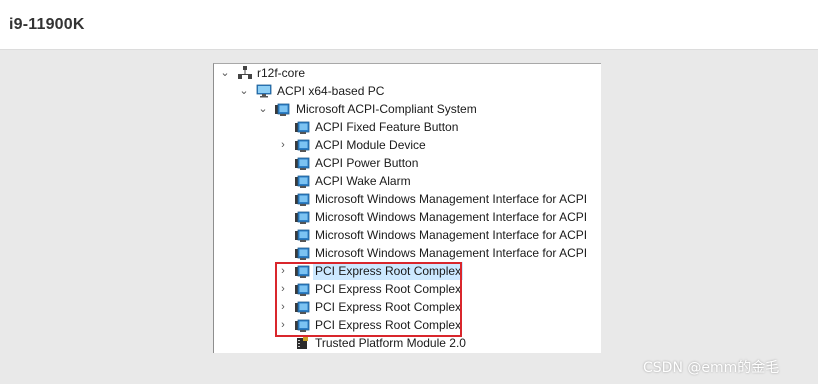 The image size is (818, 384). I want to click on computer-network-icon, so click(245, 72).